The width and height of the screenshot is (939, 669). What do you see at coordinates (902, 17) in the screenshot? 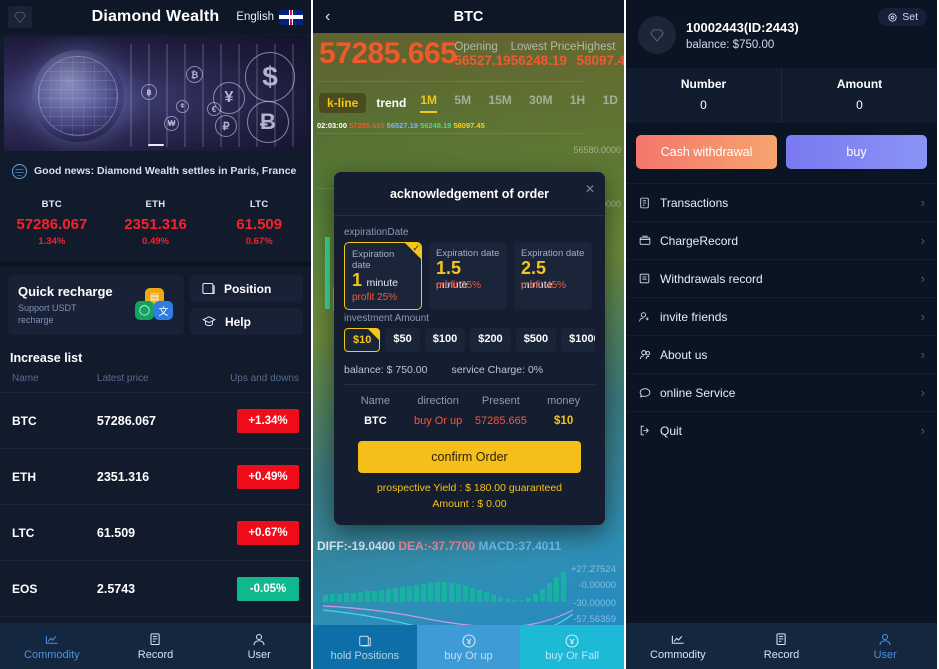
I see `settings-button: Set` at bounding box center [902, 17].